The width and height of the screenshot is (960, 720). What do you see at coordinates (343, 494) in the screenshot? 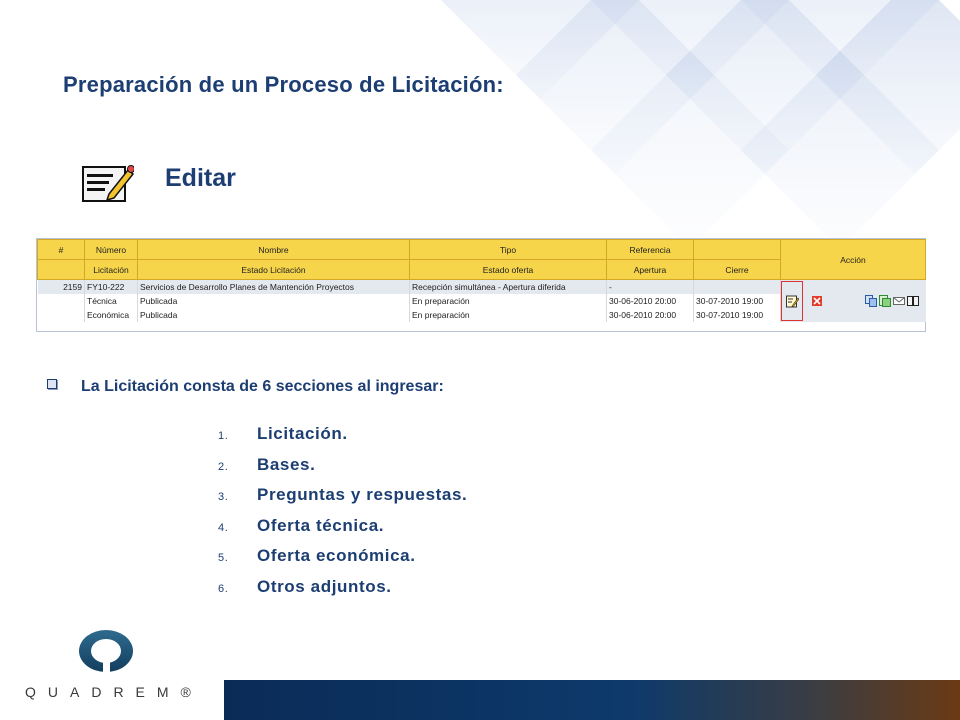
I see `list-item: 3. Preguntas y respuestas.` at bounding box center [343, 494].